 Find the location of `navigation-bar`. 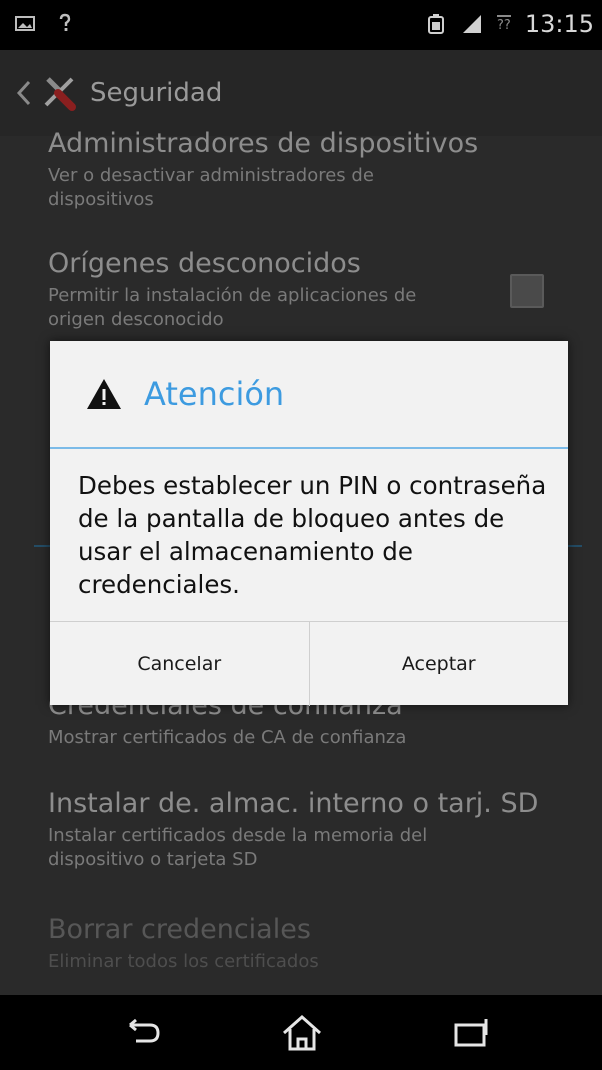

navigation-bar is located at coordinates (301, 1032).